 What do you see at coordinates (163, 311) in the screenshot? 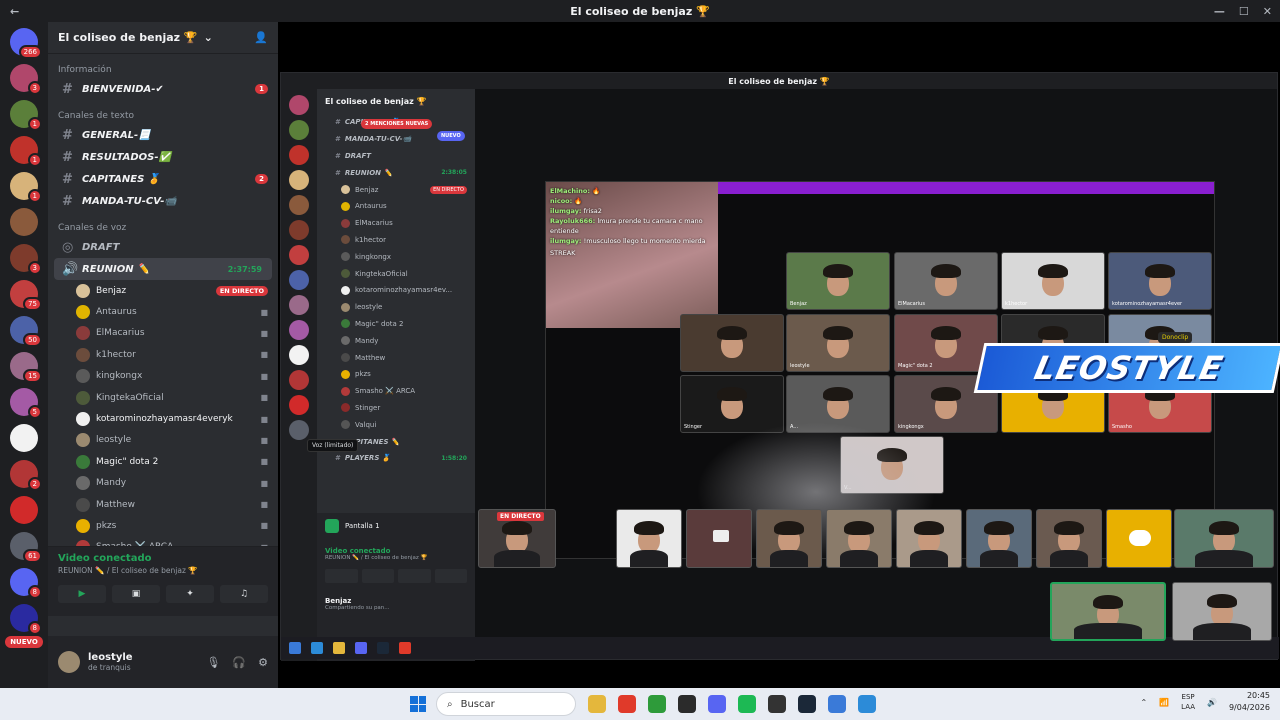
I see `voice-user: Antaurus ■` at bounding box center [163, 311].